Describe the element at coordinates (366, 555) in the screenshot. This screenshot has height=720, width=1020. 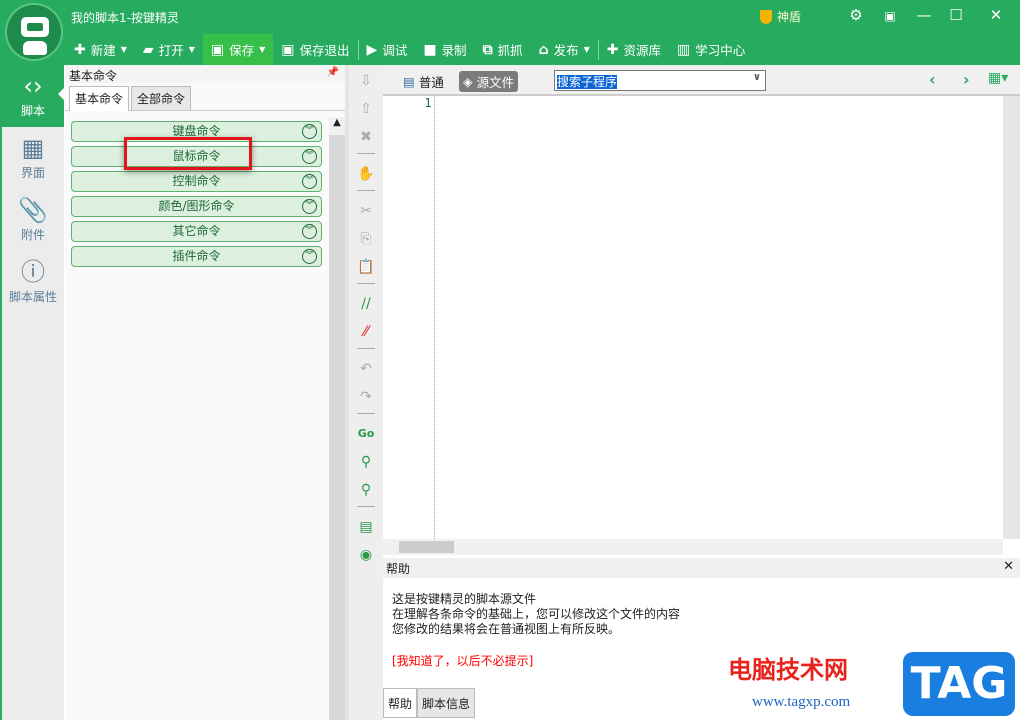
I see `preview-icon: ◉` at that location.